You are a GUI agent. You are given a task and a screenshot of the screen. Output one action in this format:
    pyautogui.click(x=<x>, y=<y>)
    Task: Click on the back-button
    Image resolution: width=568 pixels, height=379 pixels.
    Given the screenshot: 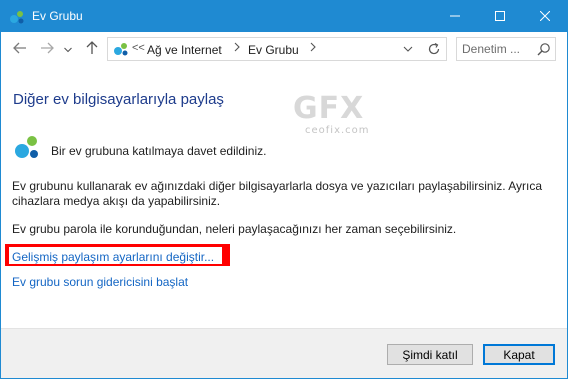 What is the action you would take?
    pyautogui.click(x=20, y=49)
    